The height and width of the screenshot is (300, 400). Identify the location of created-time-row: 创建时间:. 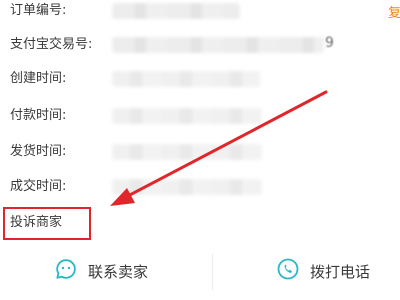
(200, 79).